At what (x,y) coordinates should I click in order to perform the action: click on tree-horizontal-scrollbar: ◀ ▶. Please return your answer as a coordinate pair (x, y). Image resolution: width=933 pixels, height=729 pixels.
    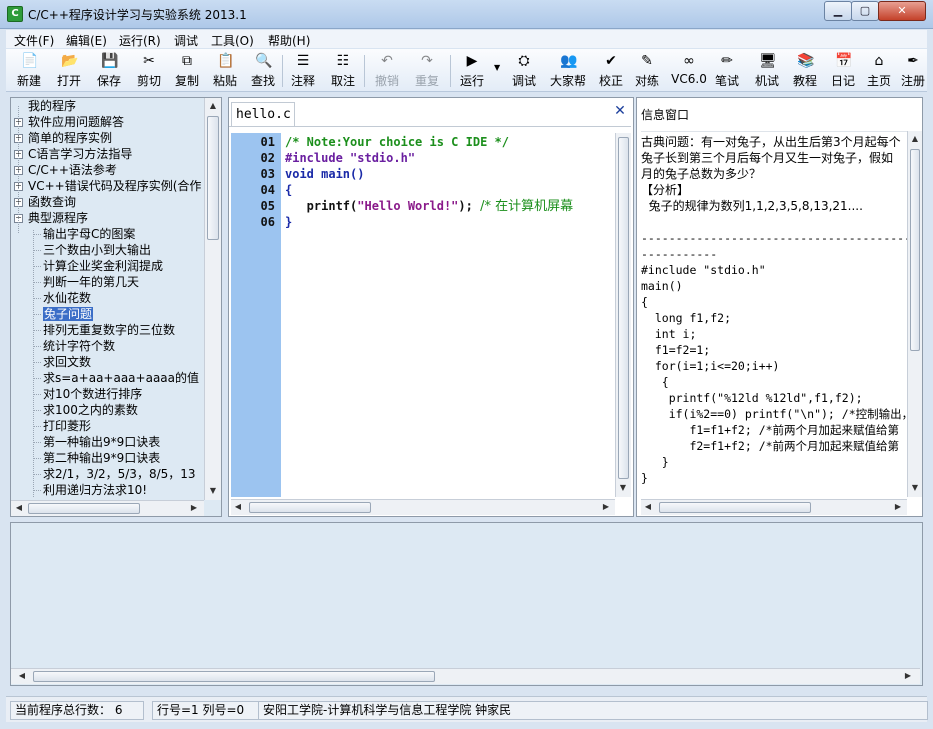
    Looking at the image, I should click on (107, 508).